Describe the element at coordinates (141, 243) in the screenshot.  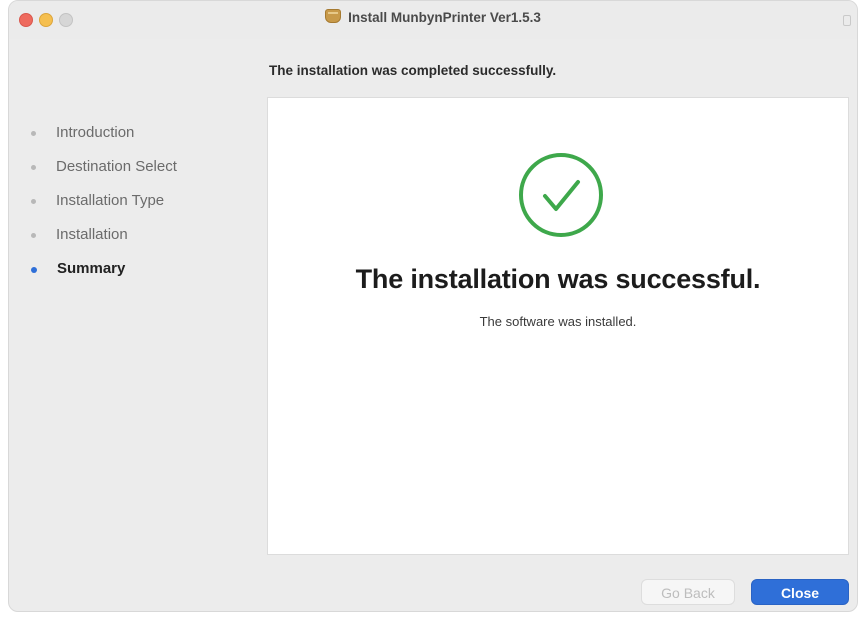
I see `step-installation: Installation` at that location.